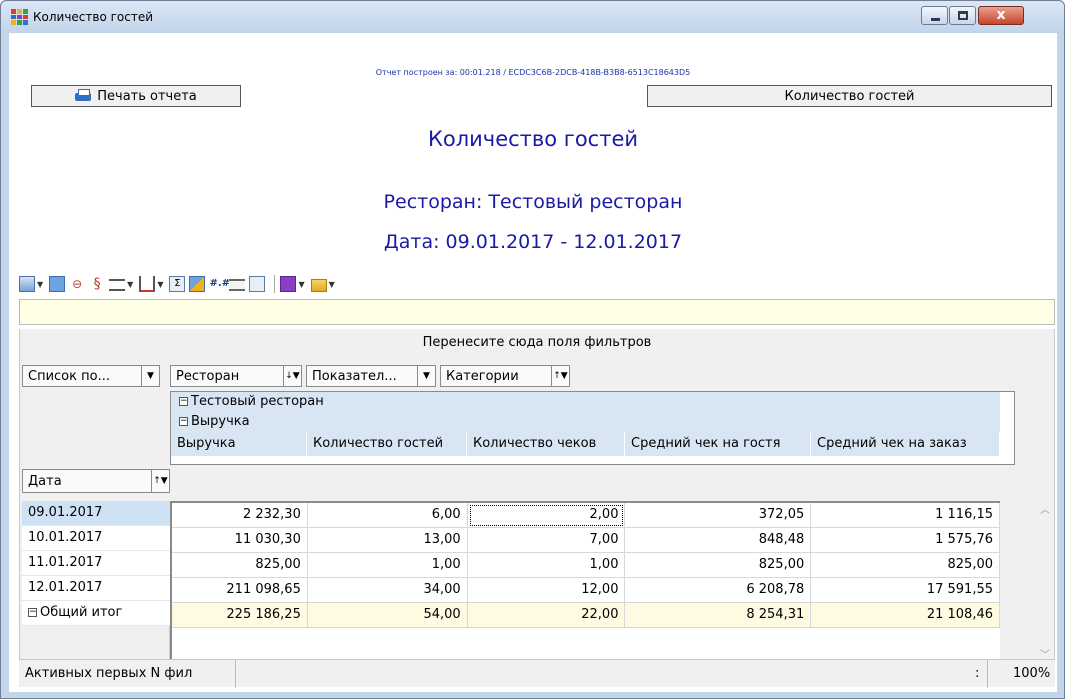 This screenshot has width=1065, height=699. What do you see at coordinates (962, 15) in the screenshot?
I see `maximize-button` at bounding box center [962, 15].